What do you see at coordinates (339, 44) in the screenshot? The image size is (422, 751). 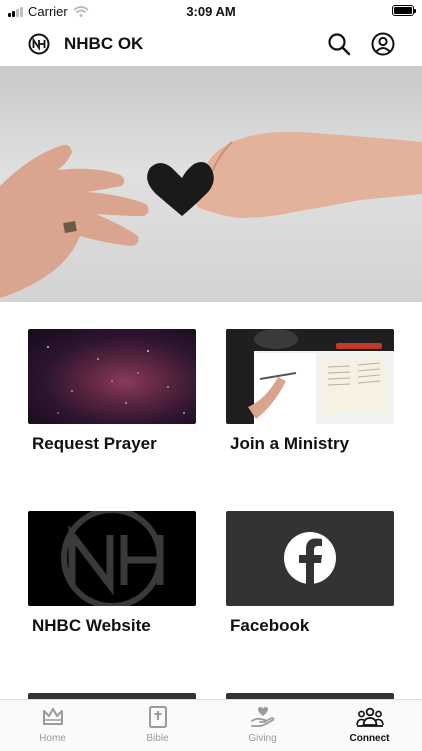 I see `search-icon` at bounding box center [339, 44].